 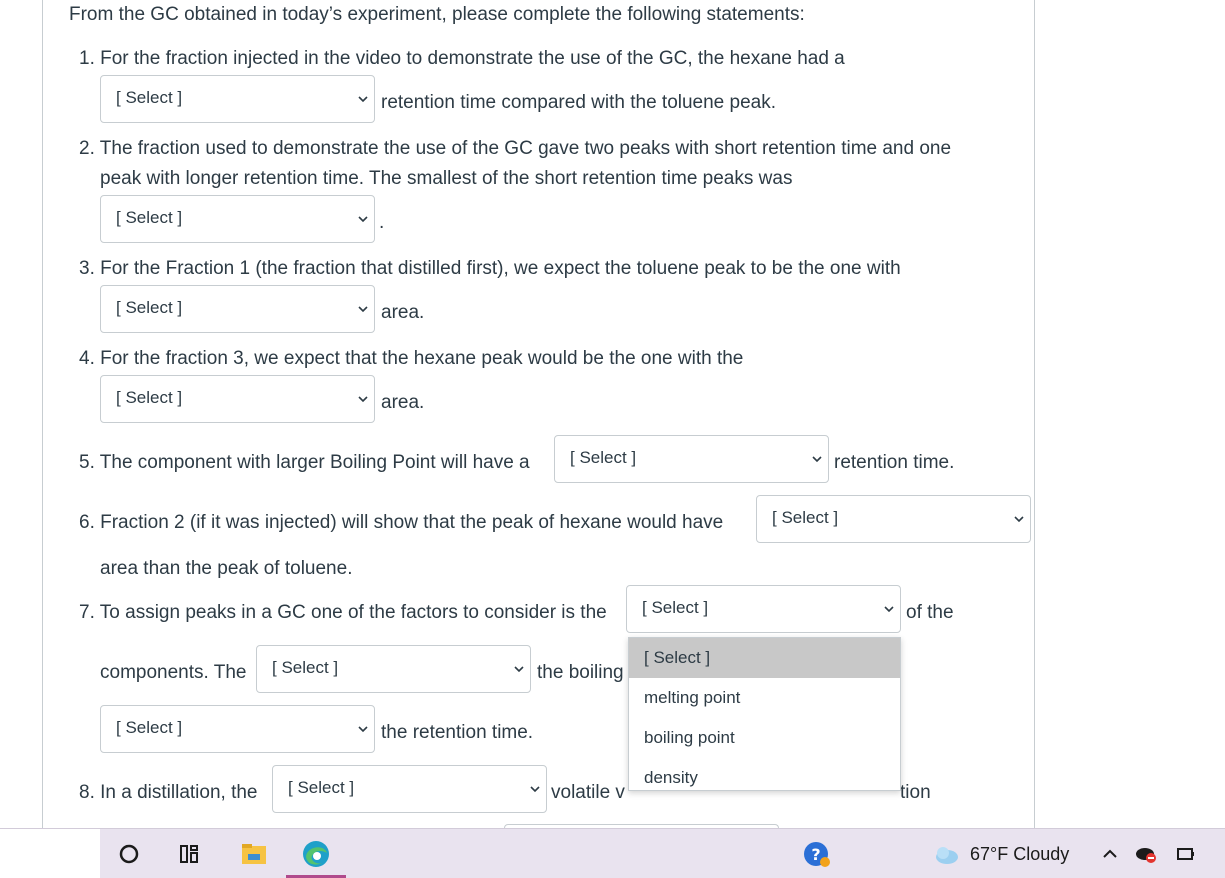 I want to click on battery-icon, so click(x=1186, y=854).